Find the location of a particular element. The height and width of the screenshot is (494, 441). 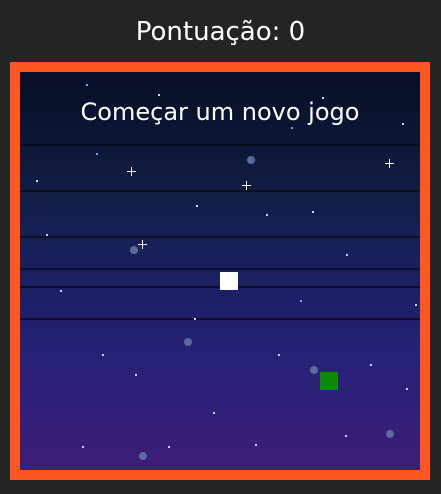

player-square is located at coordinates (229, 281).